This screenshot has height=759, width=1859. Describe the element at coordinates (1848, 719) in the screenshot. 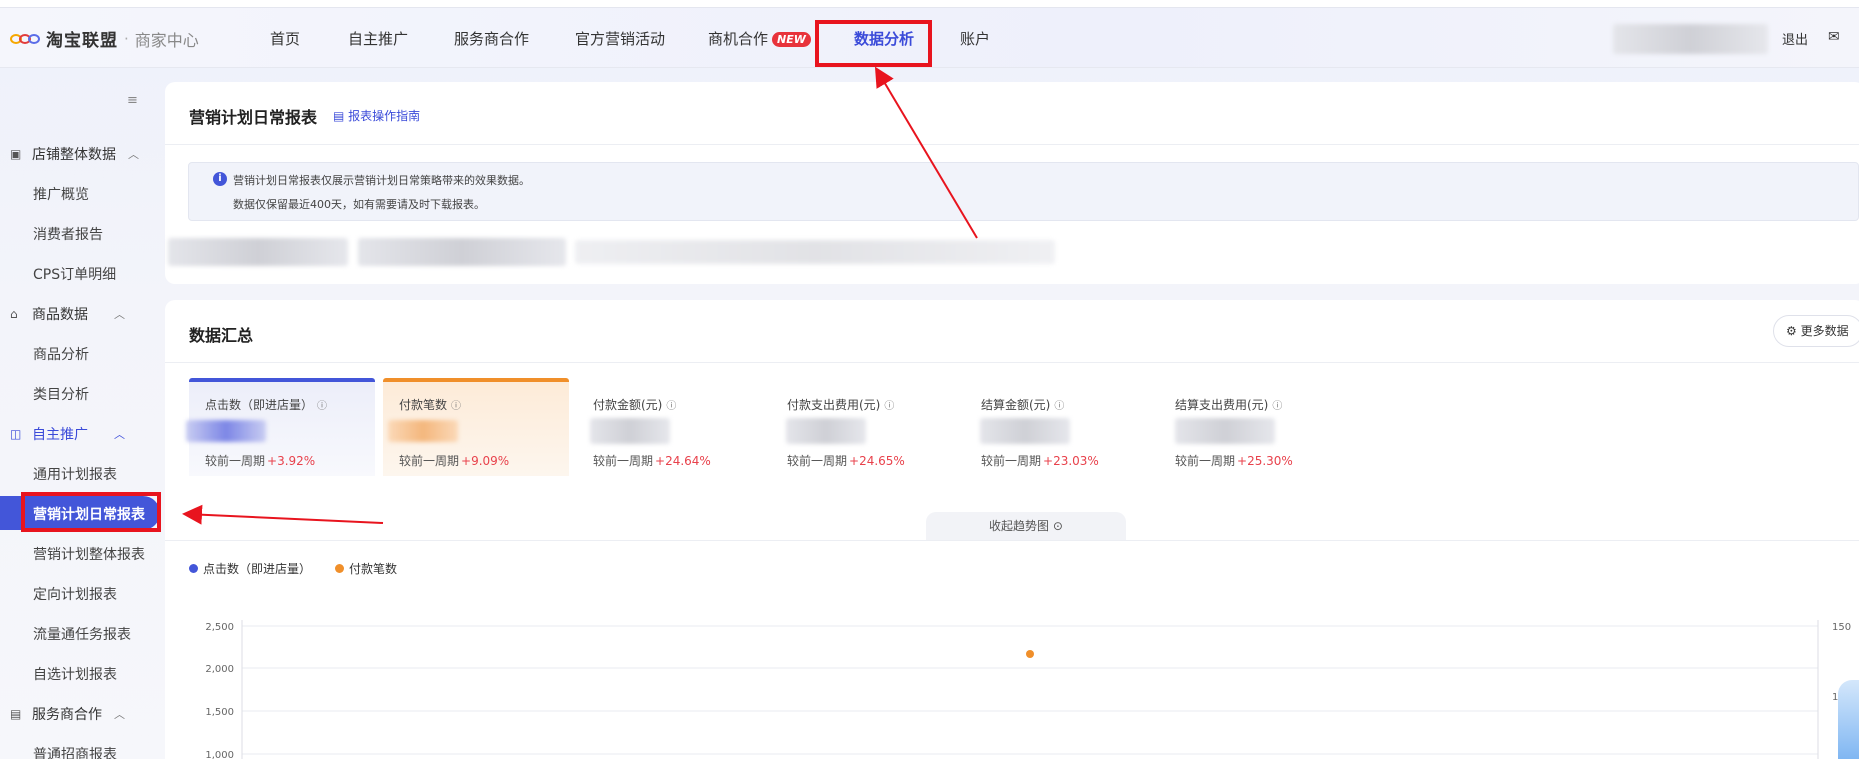

I see `assistant-widget-icon` at that location.